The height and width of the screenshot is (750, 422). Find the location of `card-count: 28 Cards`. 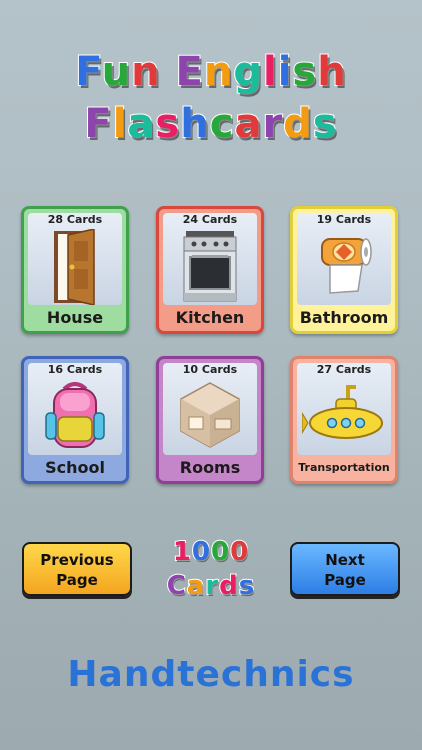

card-count: 28 Cards is located at coordinates (75, 219).